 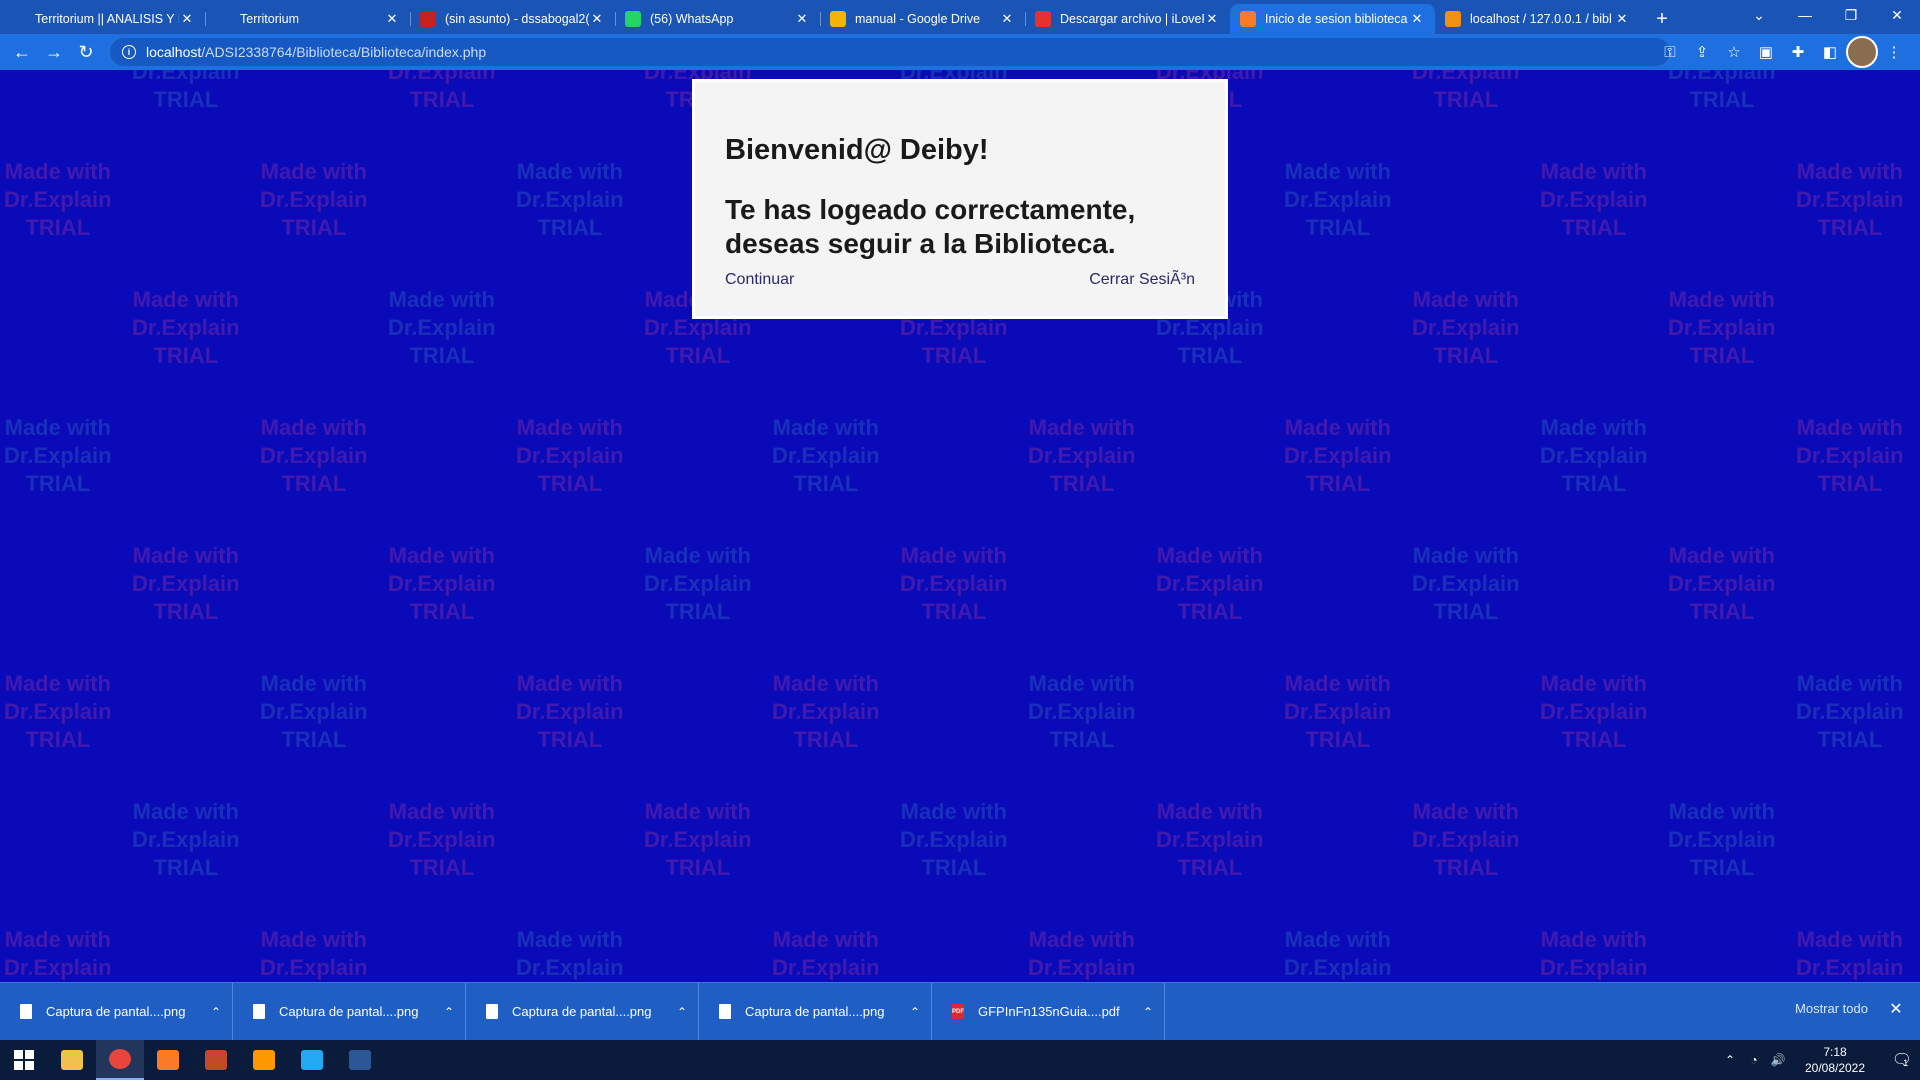 What do you see at coordinates (1831, 1008) in the screenshot?
I see `show-all-downloads-link: Mostrar todo` at bounding box center [1831, 1008].